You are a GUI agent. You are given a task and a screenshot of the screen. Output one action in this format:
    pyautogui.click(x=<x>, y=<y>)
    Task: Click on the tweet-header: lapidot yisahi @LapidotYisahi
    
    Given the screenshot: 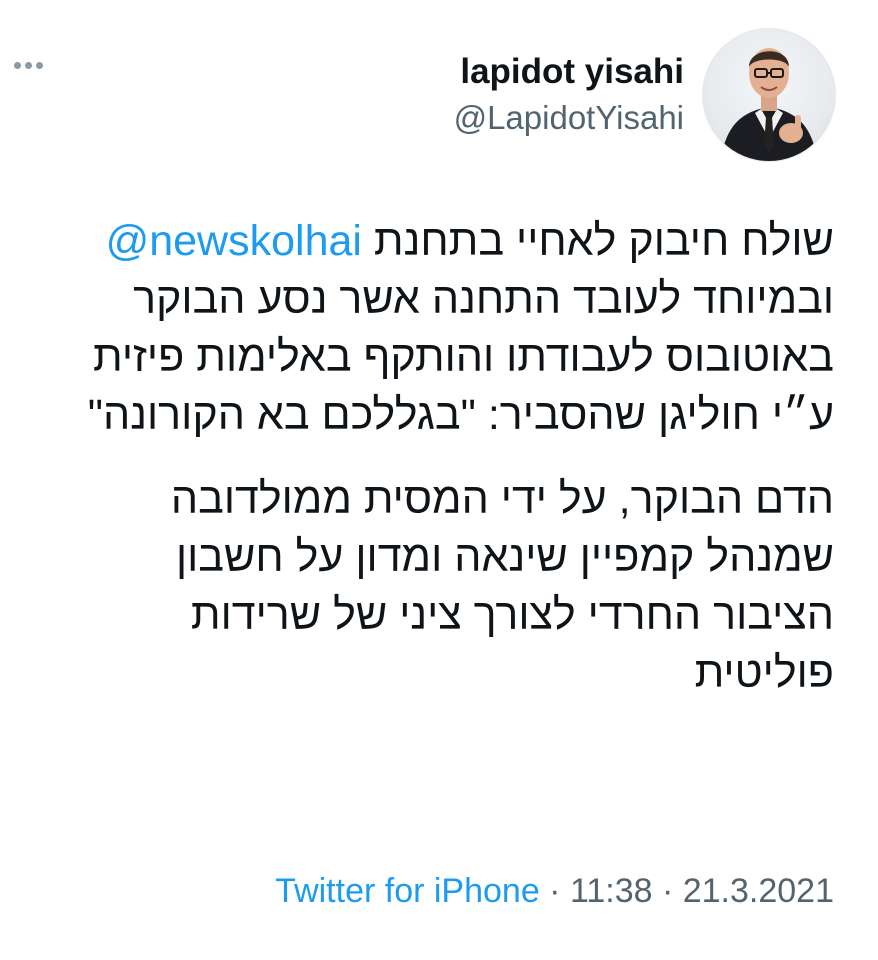 What is the action you would take?
    pyautogui.click(x=645, y=95)
    